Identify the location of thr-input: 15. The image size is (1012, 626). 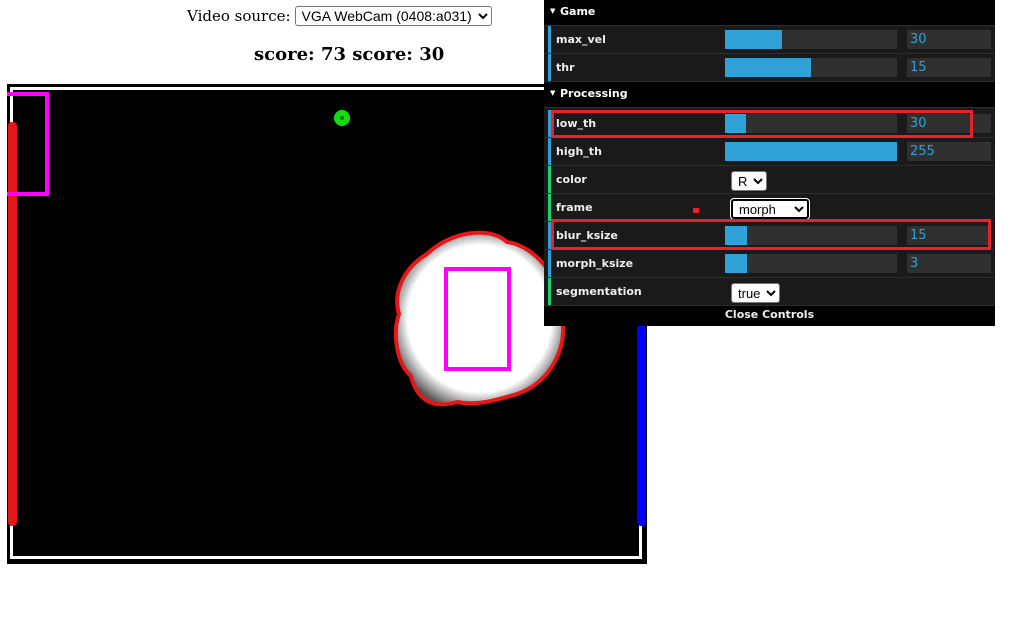
(949, 67).